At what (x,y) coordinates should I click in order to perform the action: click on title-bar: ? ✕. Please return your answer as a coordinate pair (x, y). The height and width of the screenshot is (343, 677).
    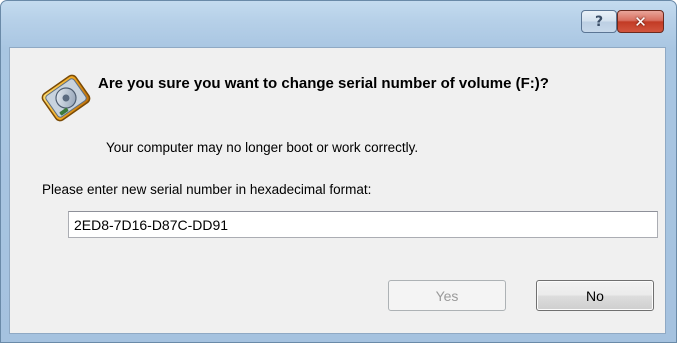
    Looking at the image, I should click on (338, 24).